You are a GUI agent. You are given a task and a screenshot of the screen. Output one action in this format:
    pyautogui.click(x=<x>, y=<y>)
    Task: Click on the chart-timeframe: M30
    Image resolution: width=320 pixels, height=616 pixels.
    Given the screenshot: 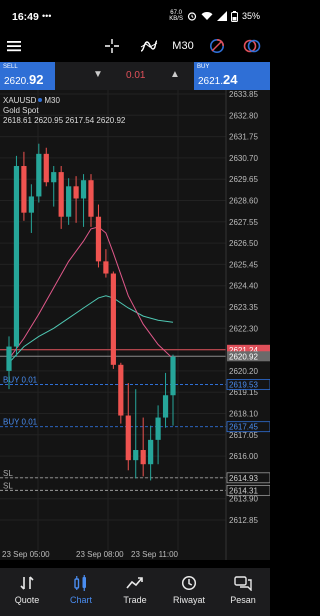 What is the action you would take?
    pyautogui.click(x=52, y=100)
    